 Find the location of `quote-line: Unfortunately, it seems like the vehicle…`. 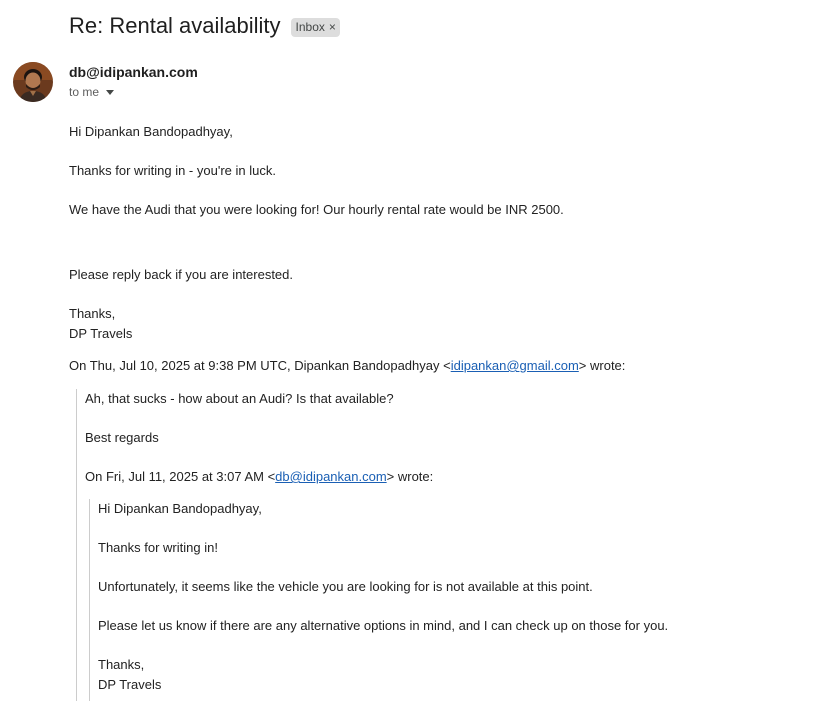

quote-line: Unfortunately, it seems like the vehicle… is located at coordinates (345, 586).